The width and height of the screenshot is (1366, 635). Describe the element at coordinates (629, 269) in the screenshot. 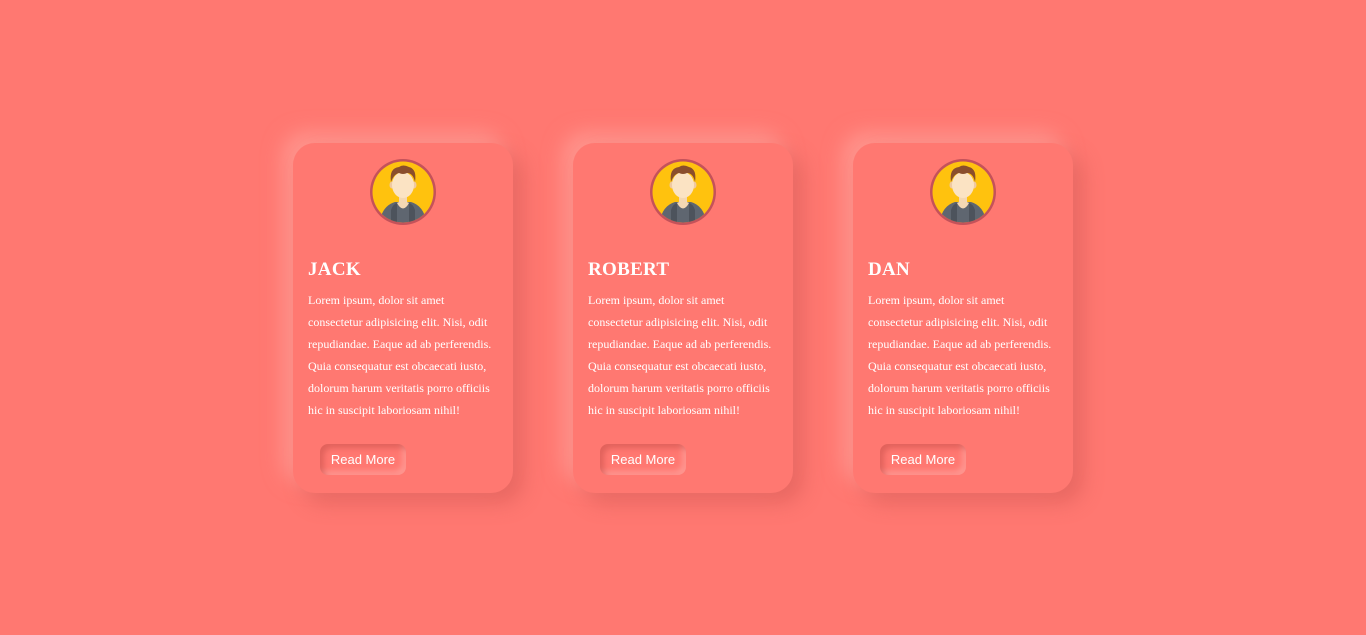

I see `card-name: ROBERT` at that location.